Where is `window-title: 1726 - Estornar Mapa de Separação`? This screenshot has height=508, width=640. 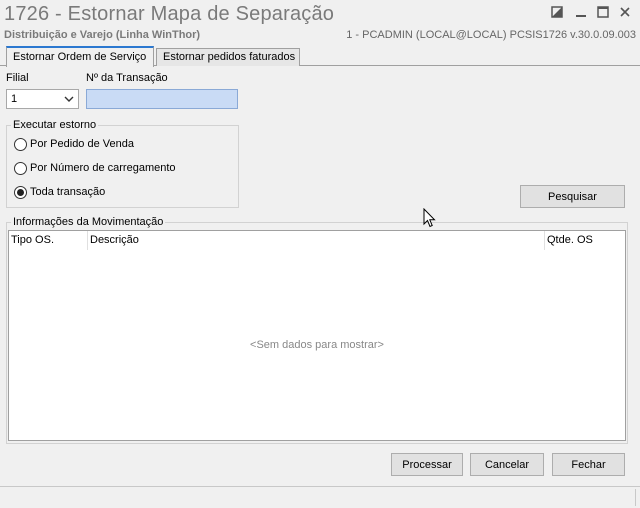 window-title: 1726 - Estornar Mapa de Separação is located at coordinates (169, 14).